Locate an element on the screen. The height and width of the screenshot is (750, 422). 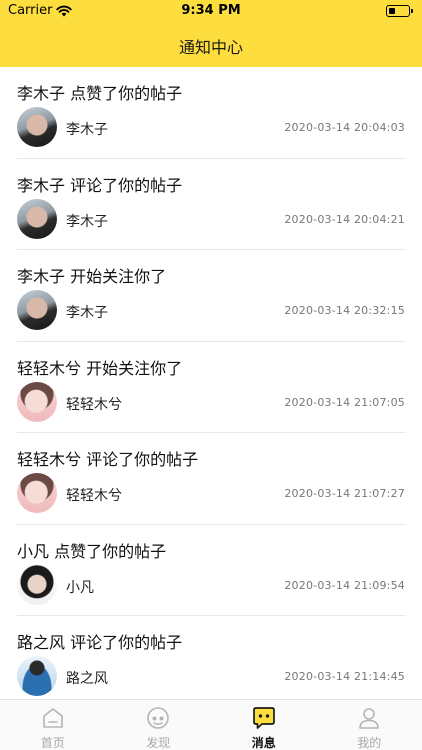
notification-item: 小凡 点赞了你的帖子 小凡 2020-03-14 21:09:54 is located at coordinates (211, 570).